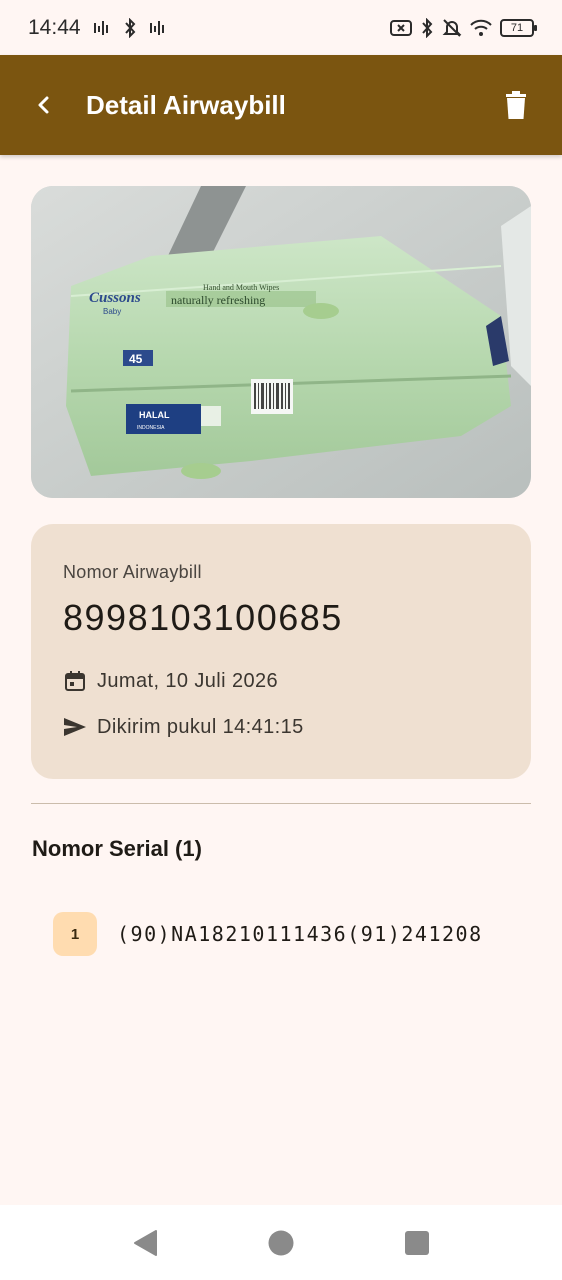  I want to click on airwaybill-number: 8998103100685, so click(203, 617).